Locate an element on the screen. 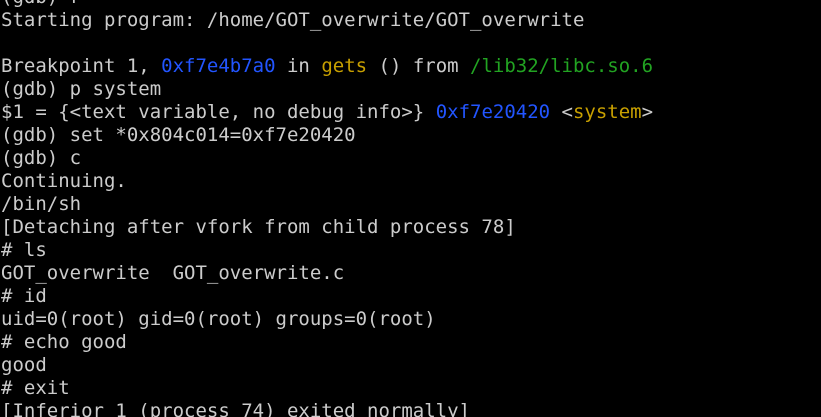 The image size is (821, 417). terminal-line: GOT_overwrite GOT_overwrite.c is located at coordinates (327, 273).